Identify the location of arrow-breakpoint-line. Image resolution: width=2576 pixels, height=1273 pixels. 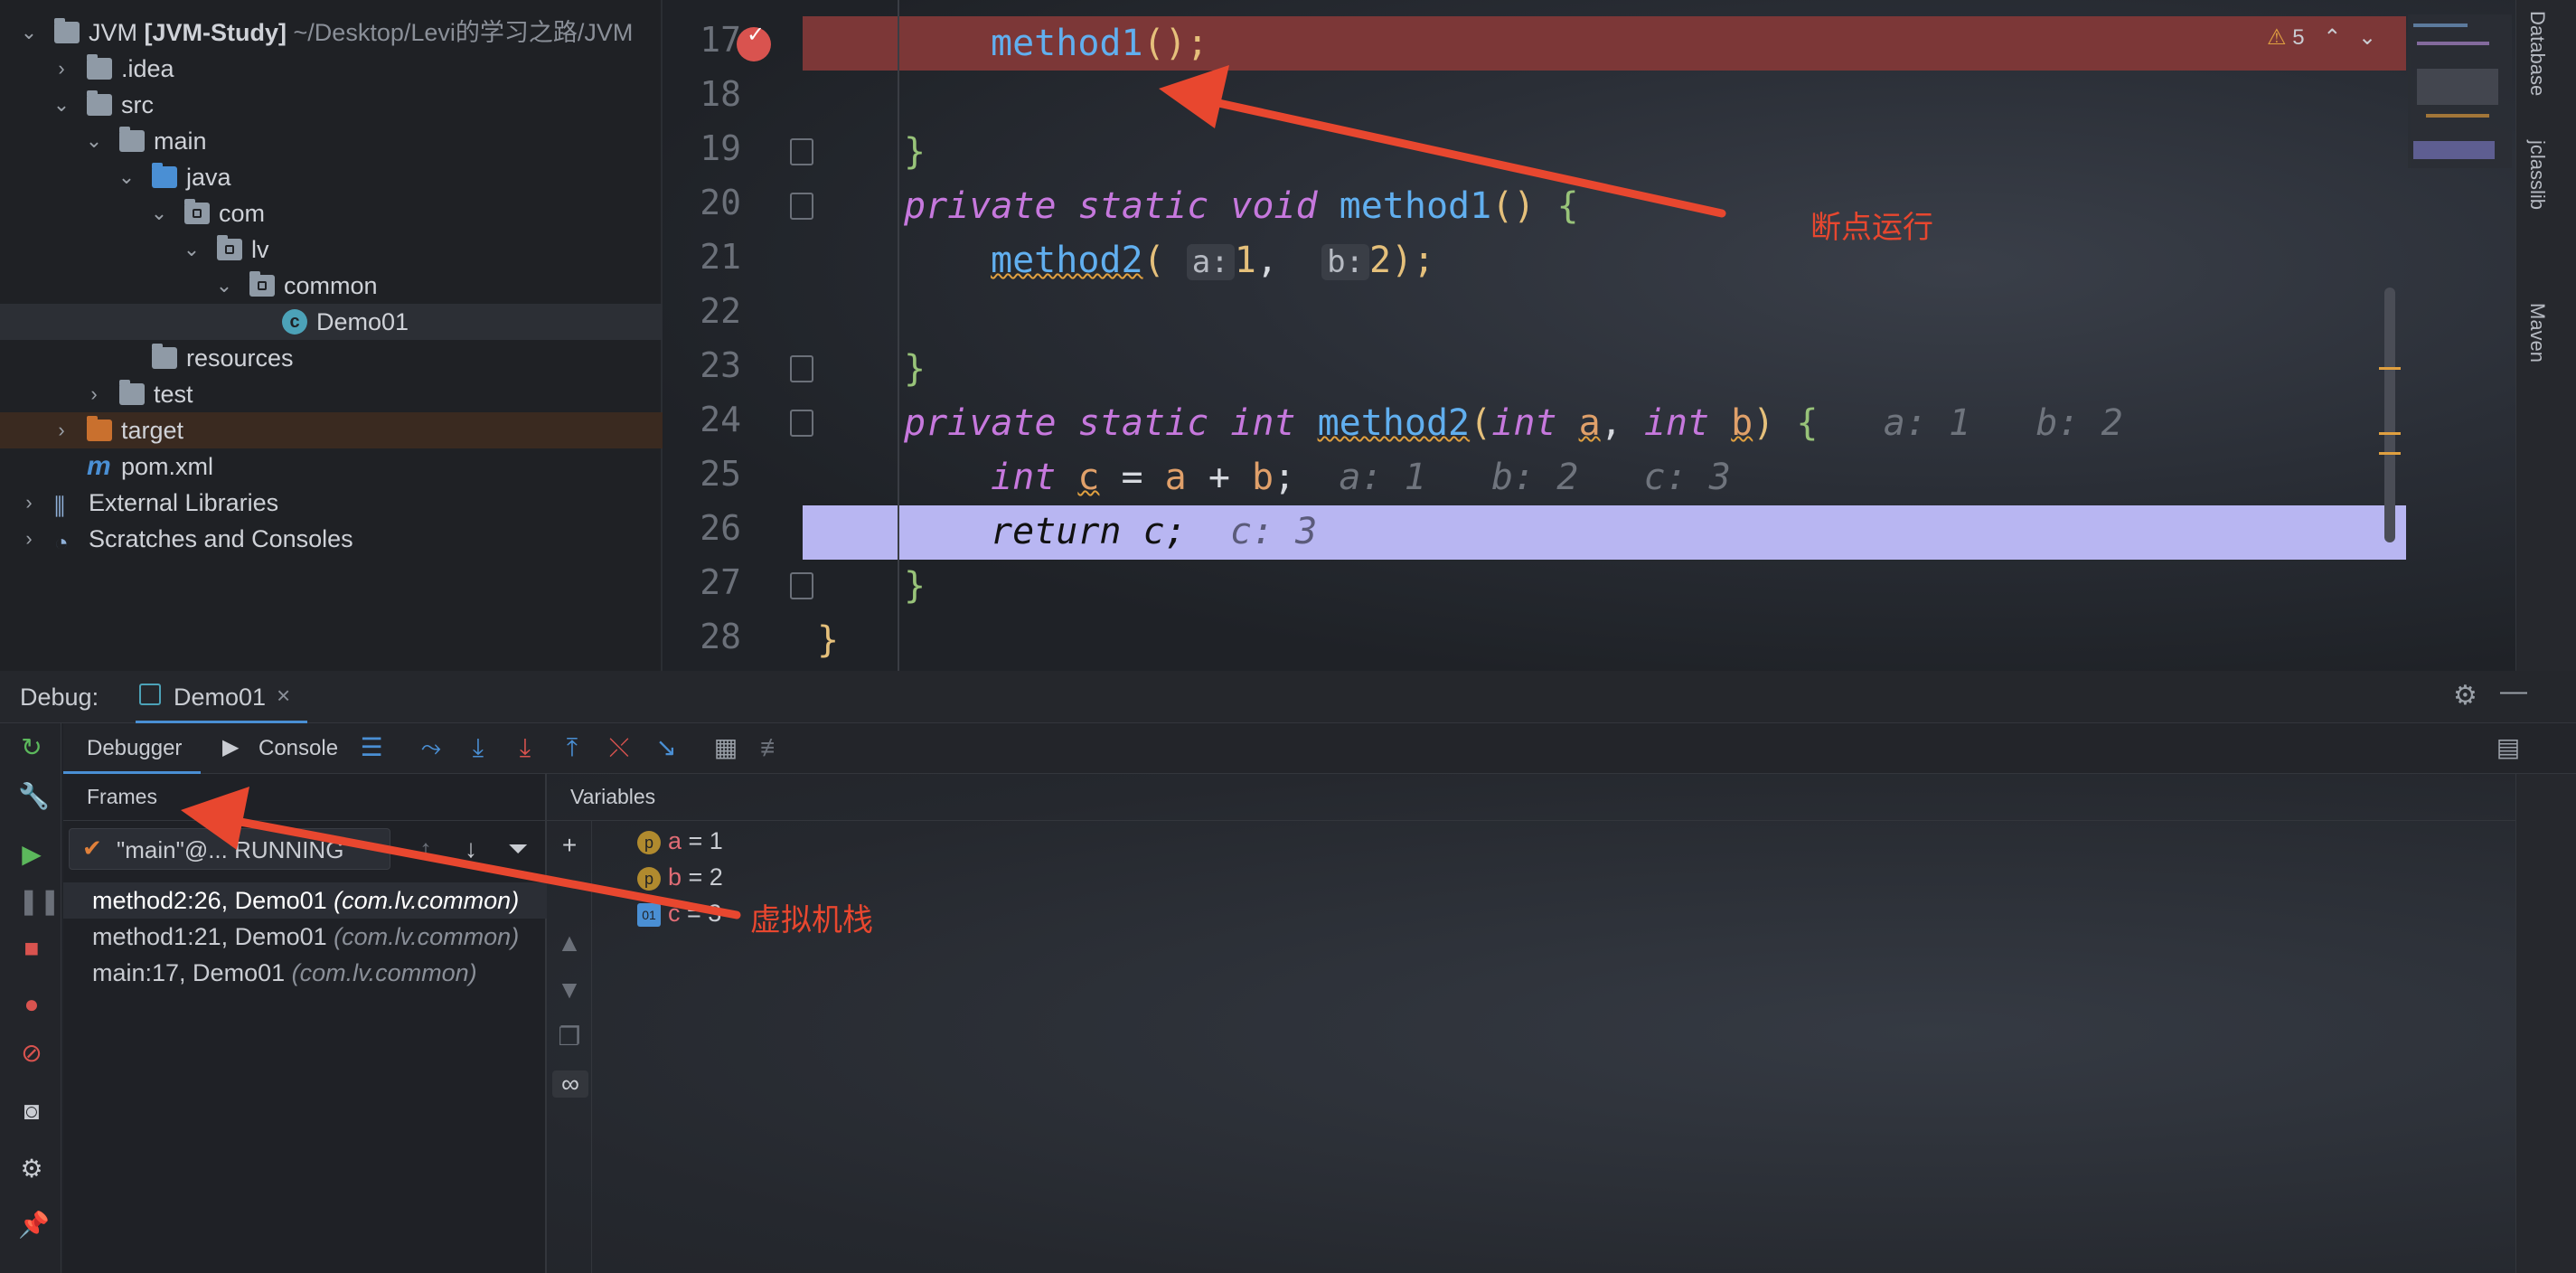
(1462, 156).